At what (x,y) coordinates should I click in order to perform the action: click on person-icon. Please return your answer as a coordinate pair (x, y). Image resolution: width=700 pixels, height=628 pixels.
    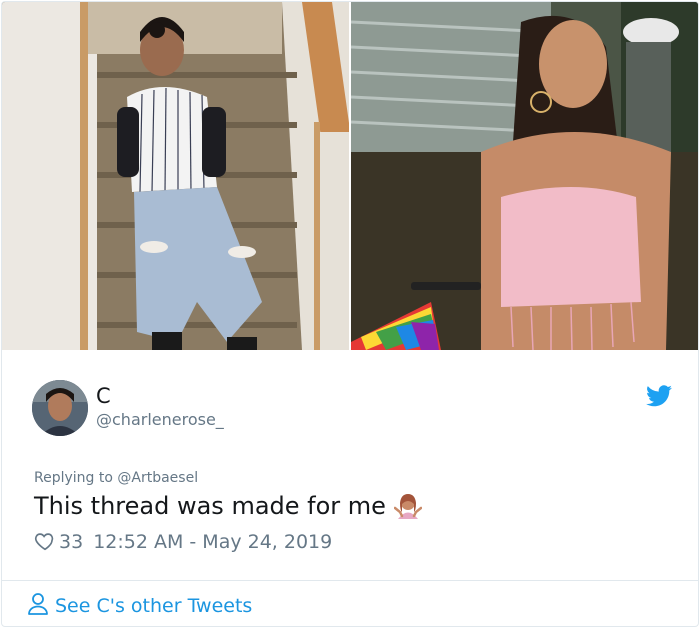
    Looking at the image, I should click on (38, 606).